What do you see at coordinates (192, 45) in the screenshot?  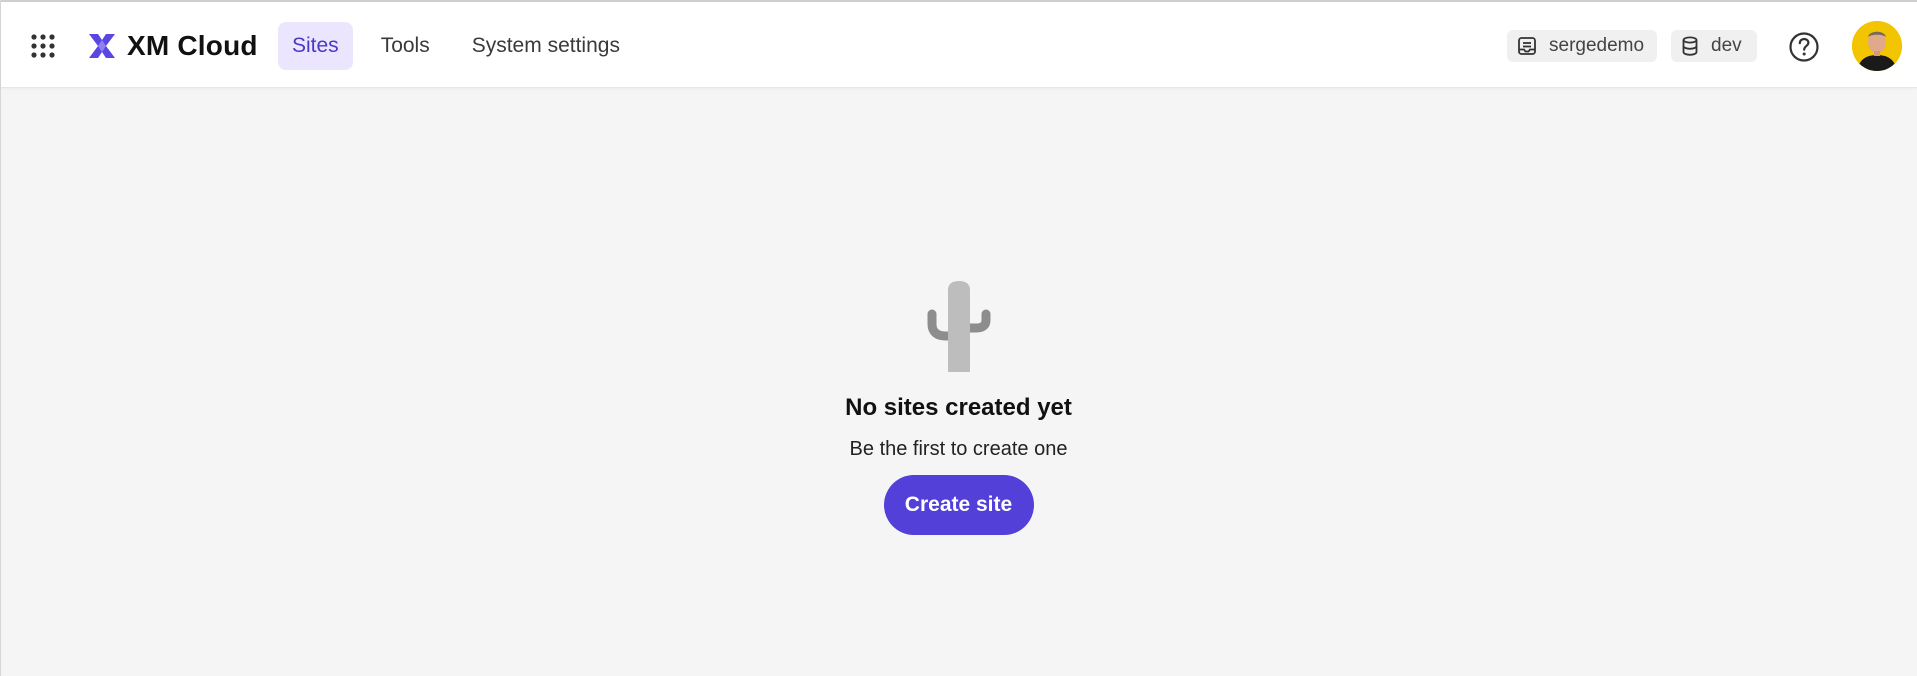 I see `app-name: XM Cloud` at bounding box center [192, 45].